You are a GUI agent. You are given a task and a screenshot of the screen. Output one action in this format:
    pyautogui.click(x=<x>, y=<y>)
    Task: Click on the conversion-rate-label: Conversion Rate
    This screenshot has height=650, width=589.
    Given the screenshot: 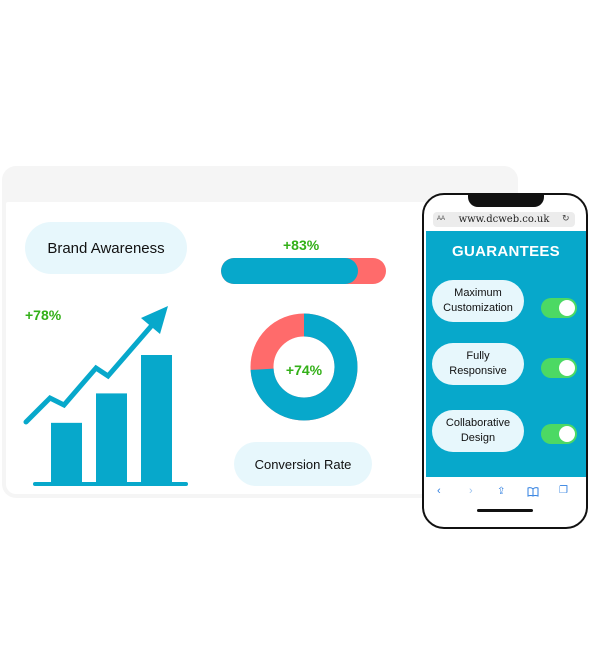 What is the action you would take?
    pyautogui.click(x=303, y=464)
    